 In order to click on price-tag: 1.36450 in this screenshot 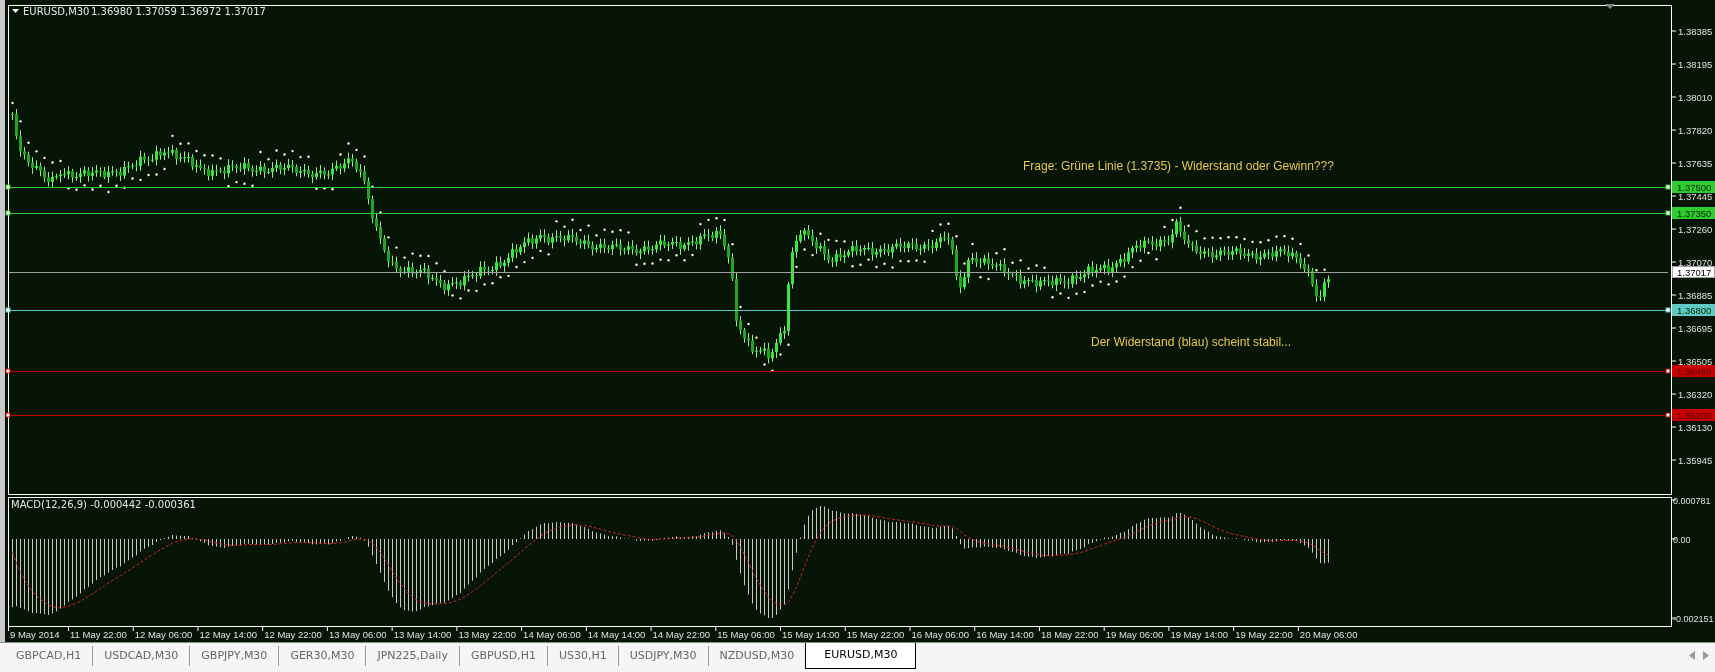, I will do `click(1693, 371)`.